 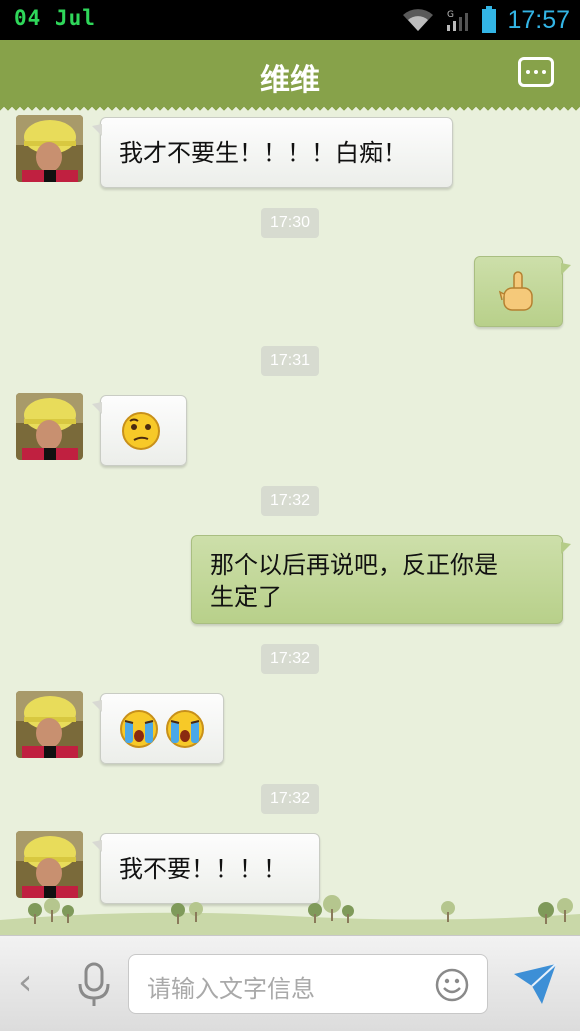 I want to click on status-date: 04 Jul, so click(x=55, y=18).